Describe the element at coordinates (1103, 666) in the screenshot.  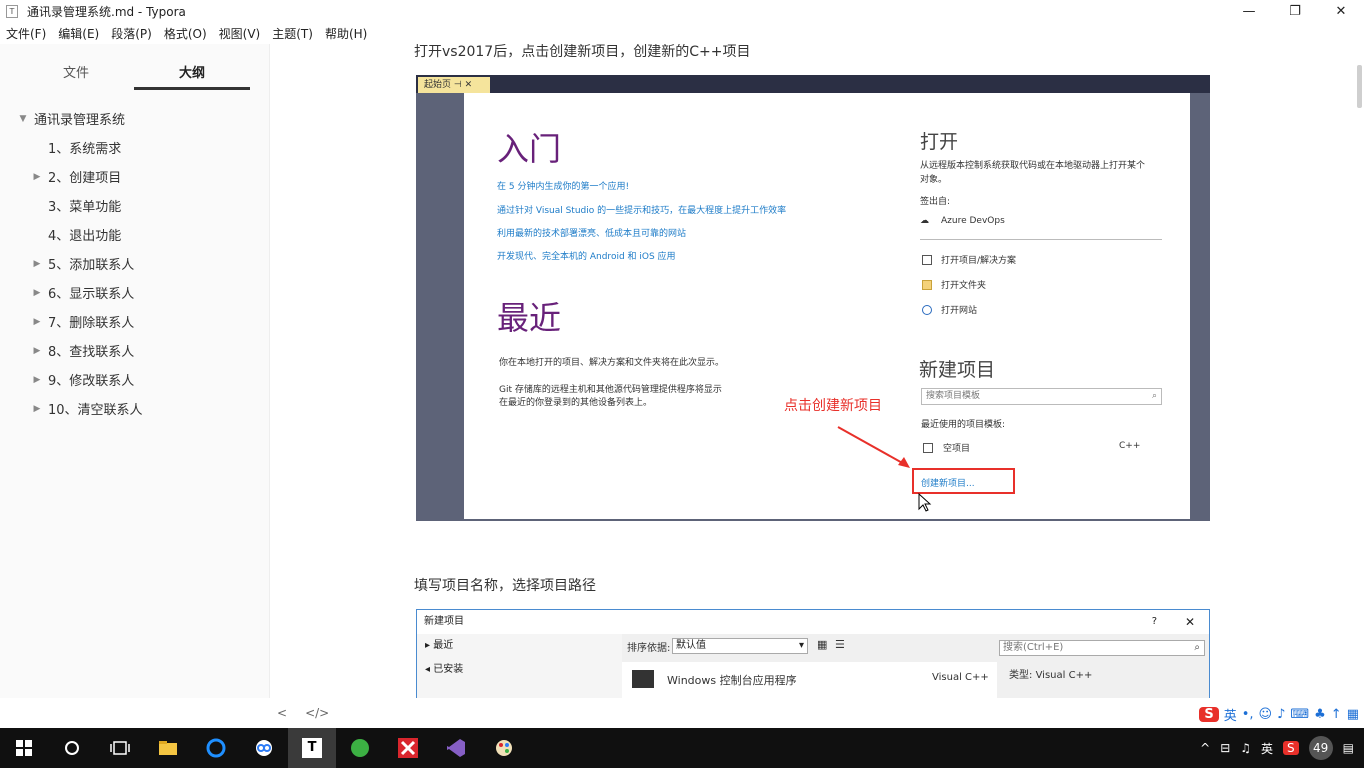
I see `details-area: 搜索(Ctrl+E) ⌕ 类型: Visual C++` at that location.